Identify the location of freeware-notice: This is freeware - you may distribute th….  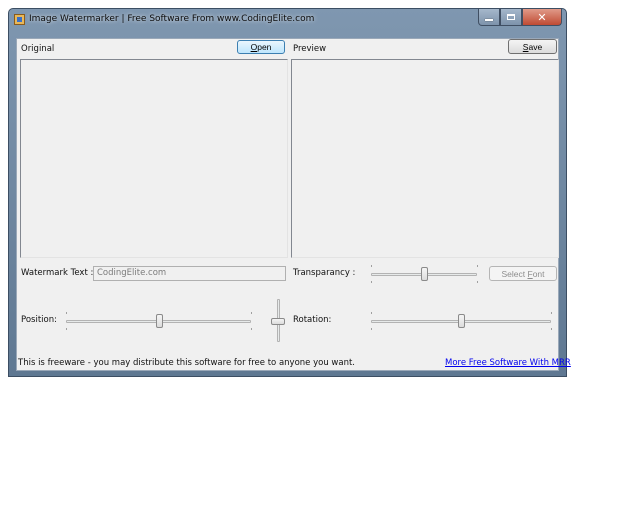
(187, 363).